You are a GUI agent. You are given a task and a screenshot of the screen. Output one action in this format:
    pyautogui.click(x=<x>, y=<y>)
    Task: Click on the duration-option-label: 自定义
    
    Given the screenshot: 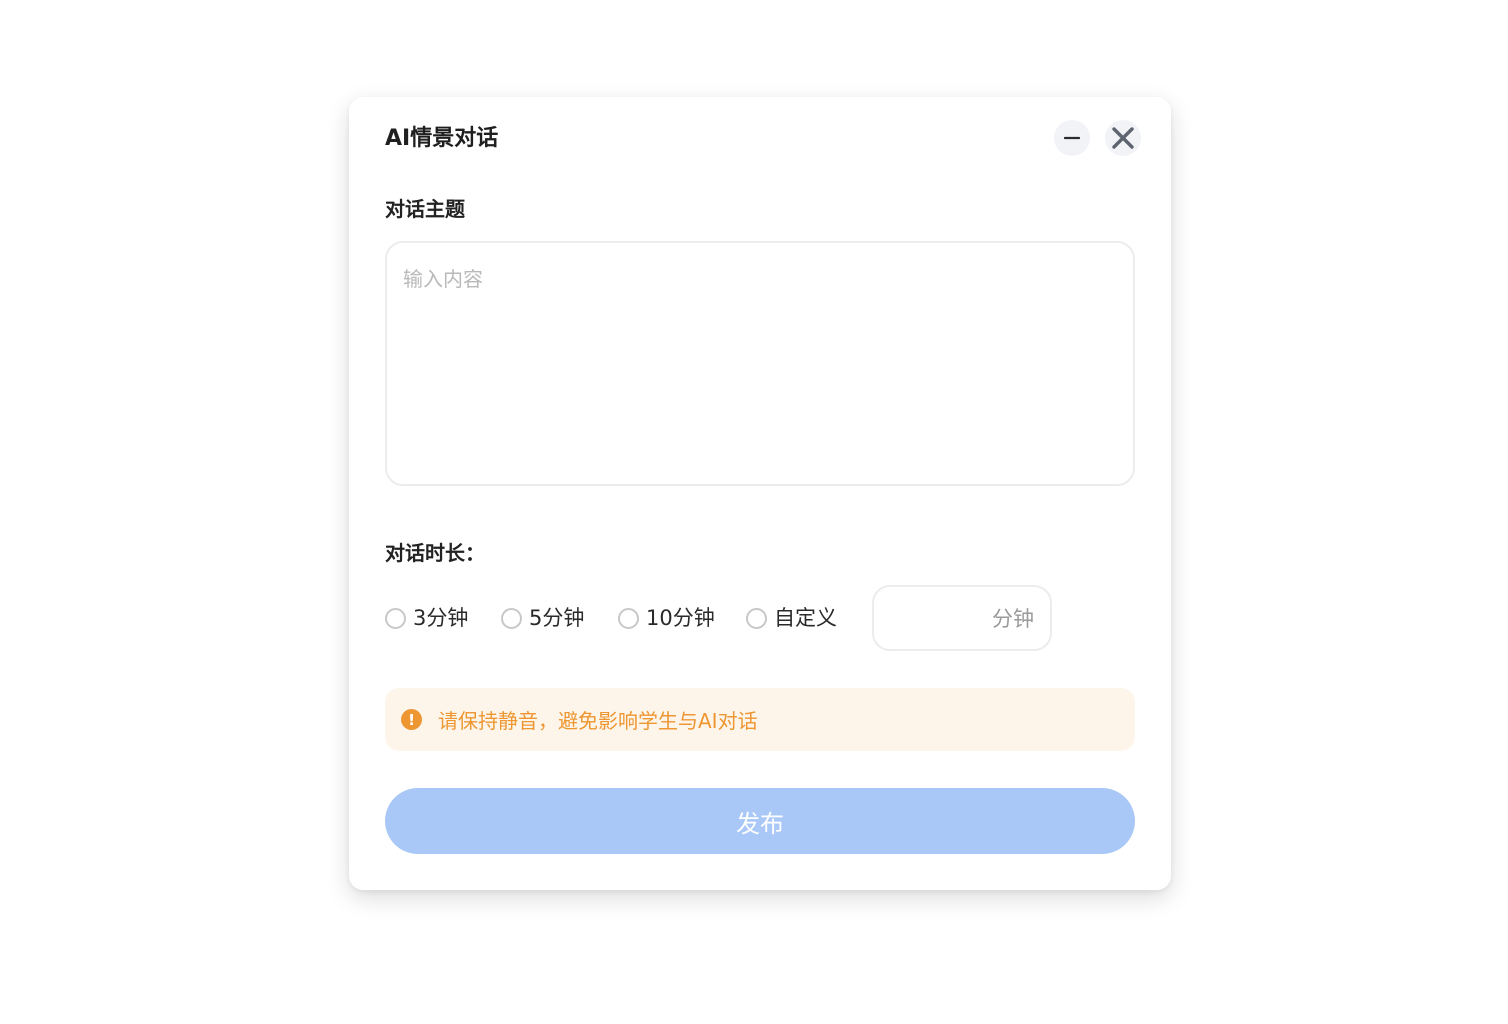 What is the action you would take?
    pyautogui.click(x=805, y=618)
    